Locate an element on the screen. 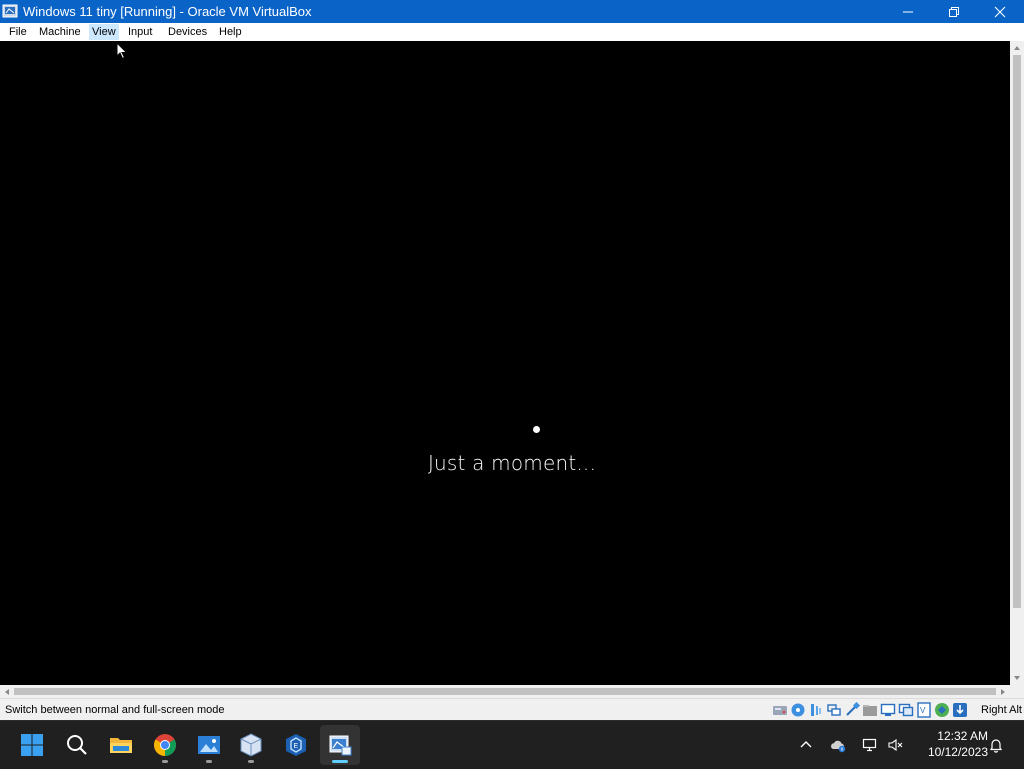 The width and height of the screenshot is (1024, 769). virtualbox-manager-button: E is located at coordinates (296, 745).